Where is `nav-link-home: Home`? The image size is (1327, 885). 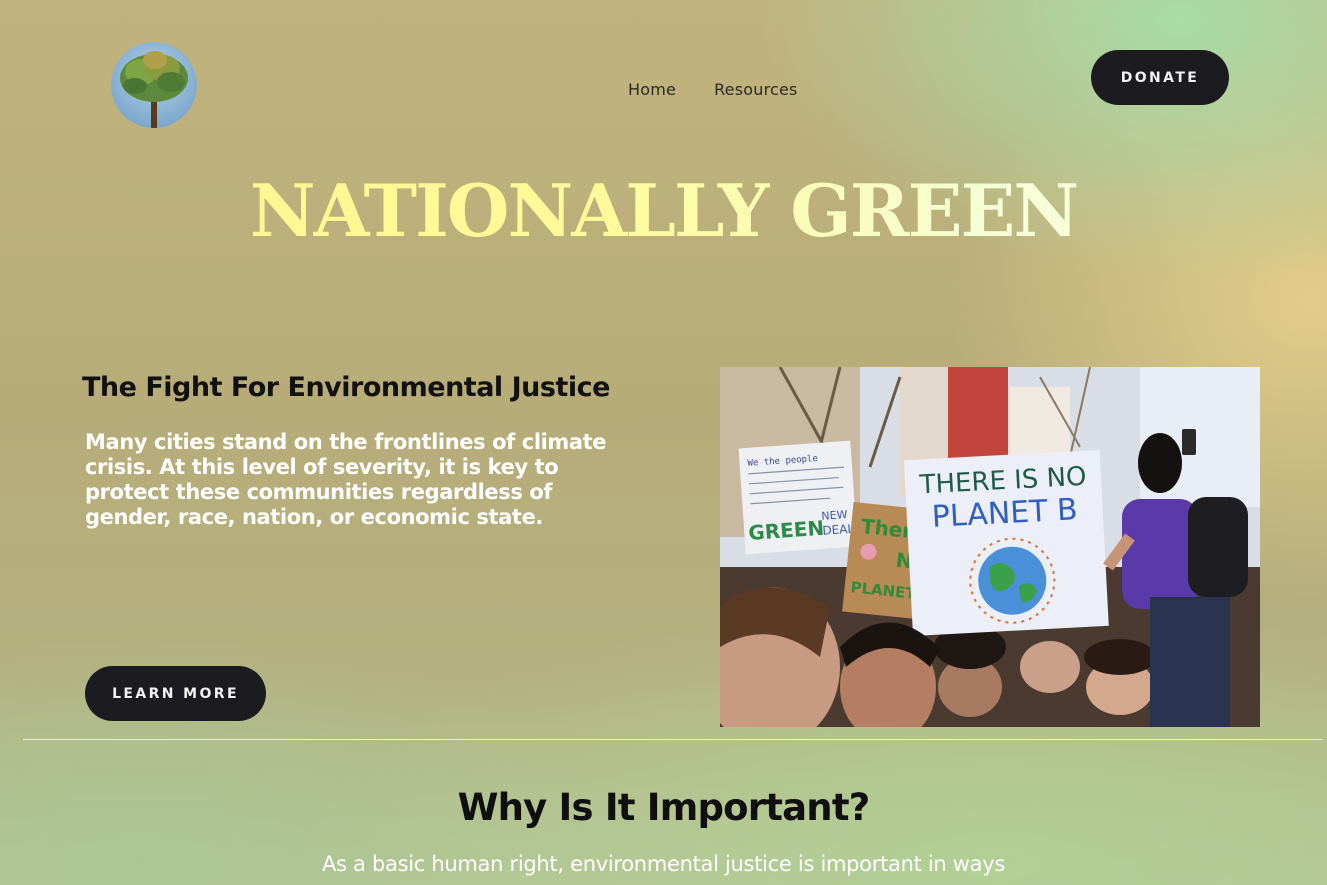 nav-link-home: Home is located at coordinates (652, 89).